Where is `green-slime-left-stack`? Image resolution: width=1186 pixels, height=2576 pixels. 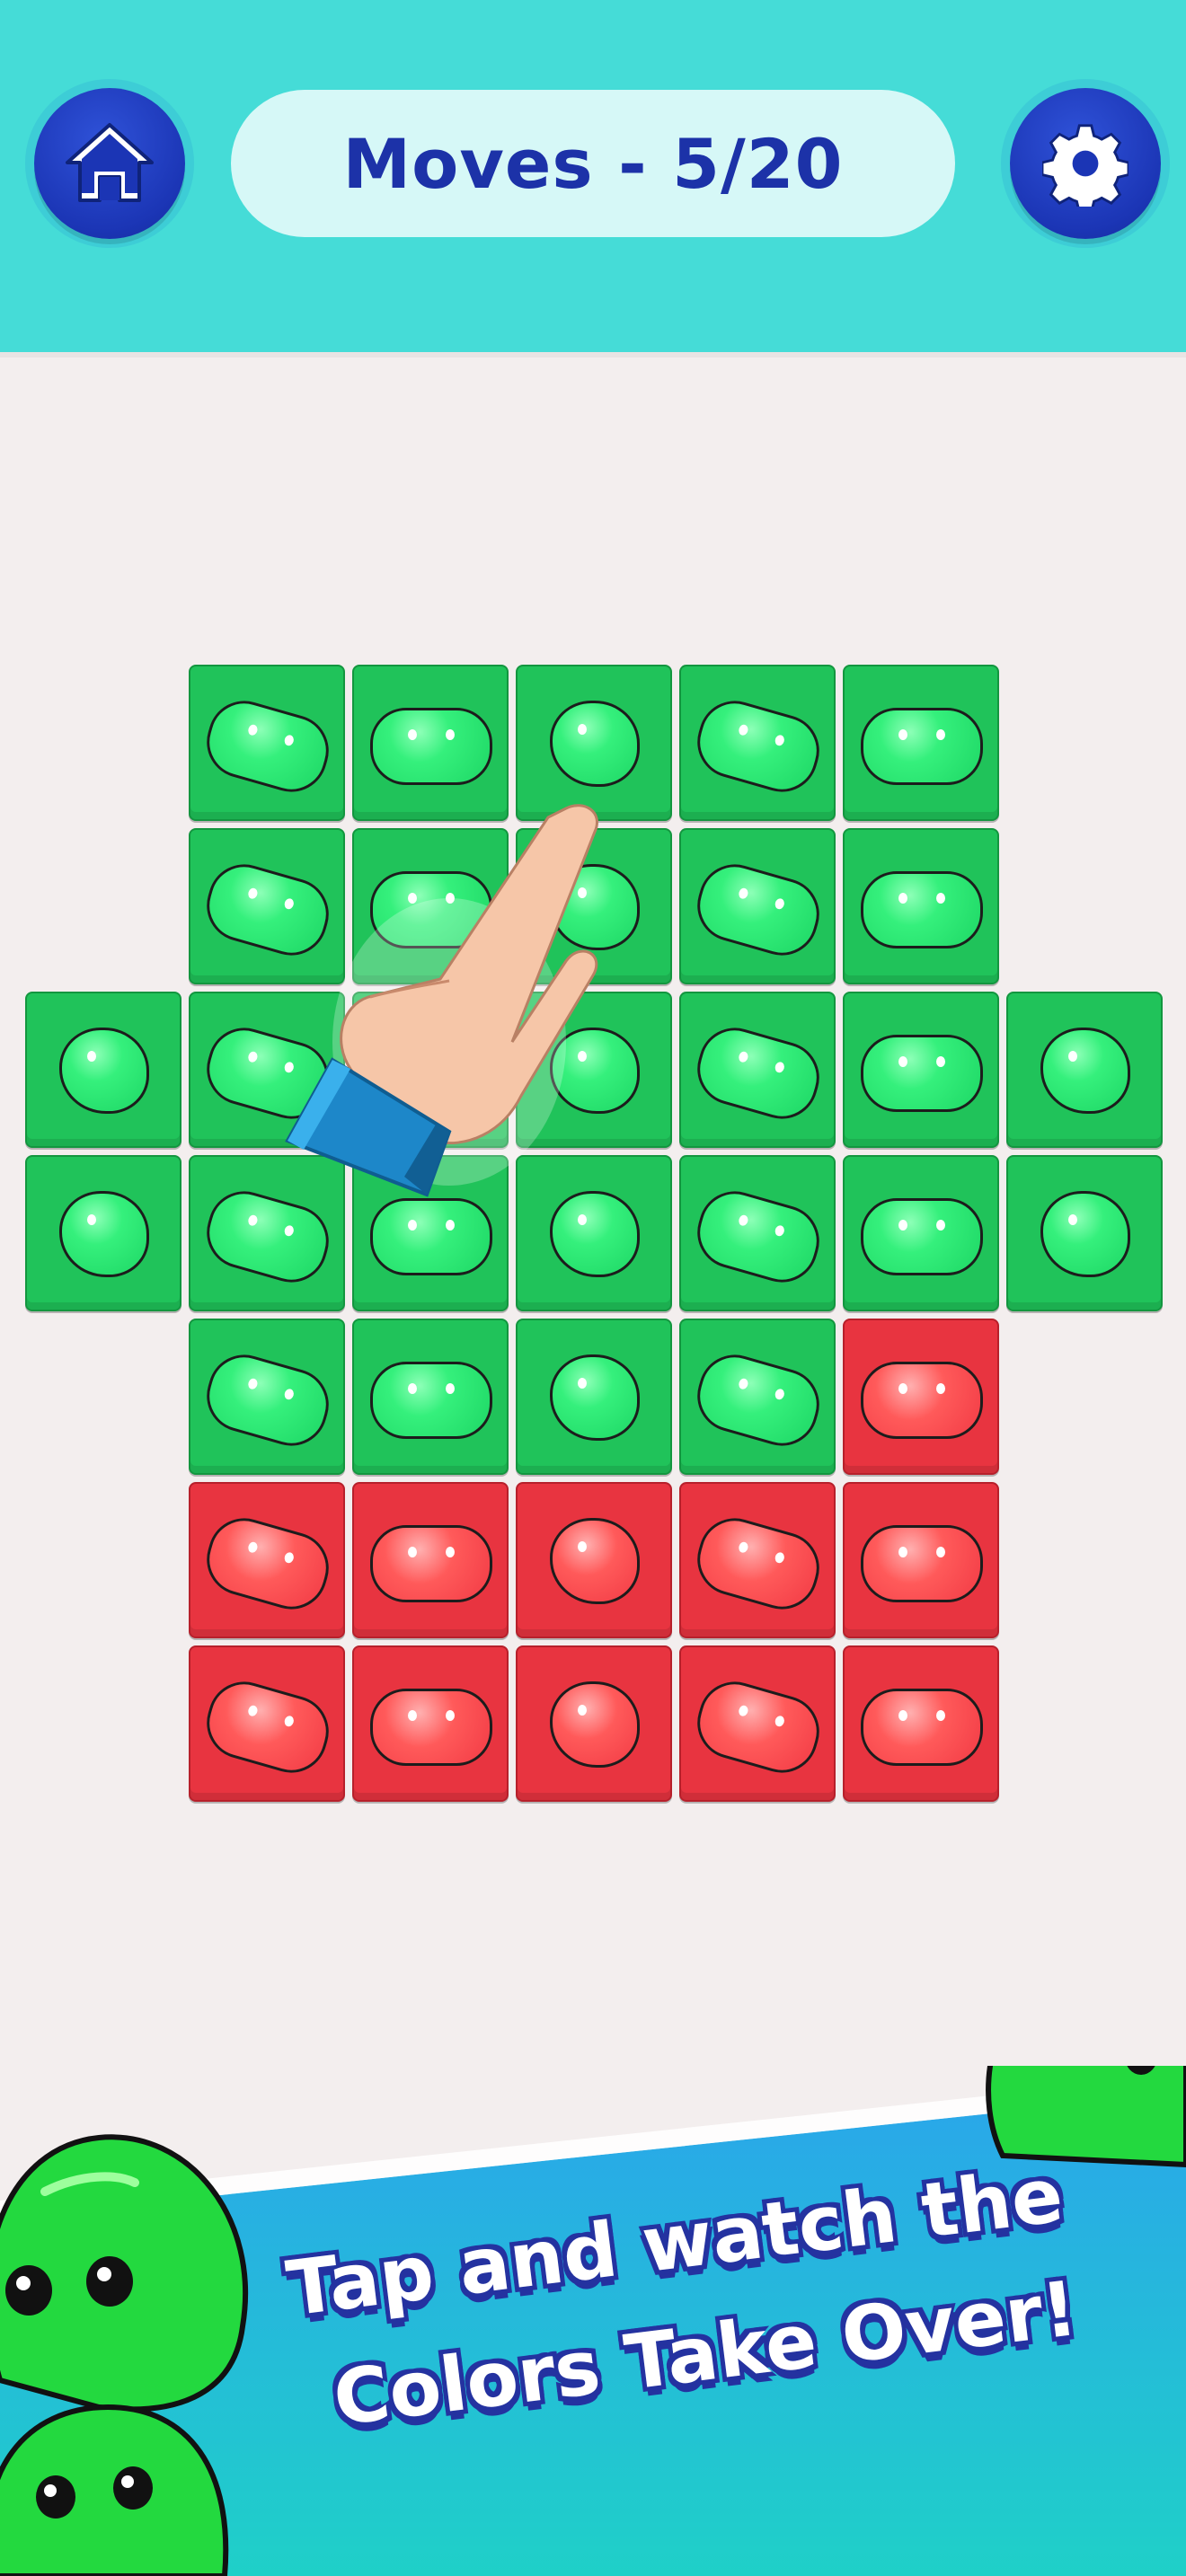 green-slime-left-stack is located at coordinates (124, 2355).